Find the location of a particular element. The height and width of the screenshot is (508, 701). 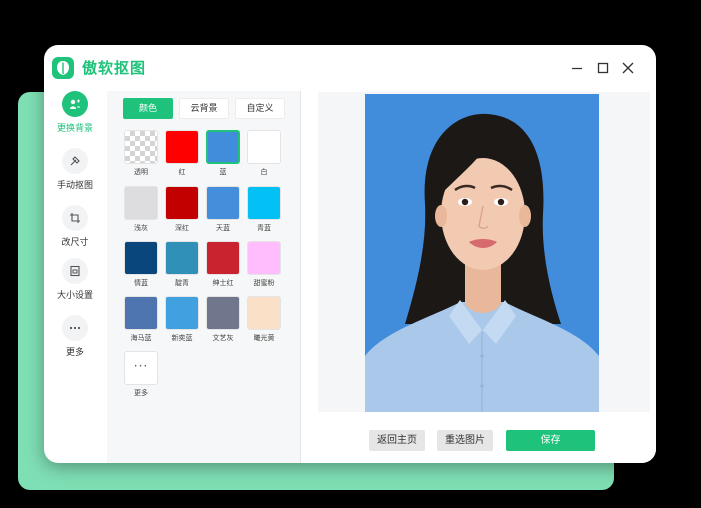

swatch-item: 甜蜜粉 is located at coordinates (264, 264).